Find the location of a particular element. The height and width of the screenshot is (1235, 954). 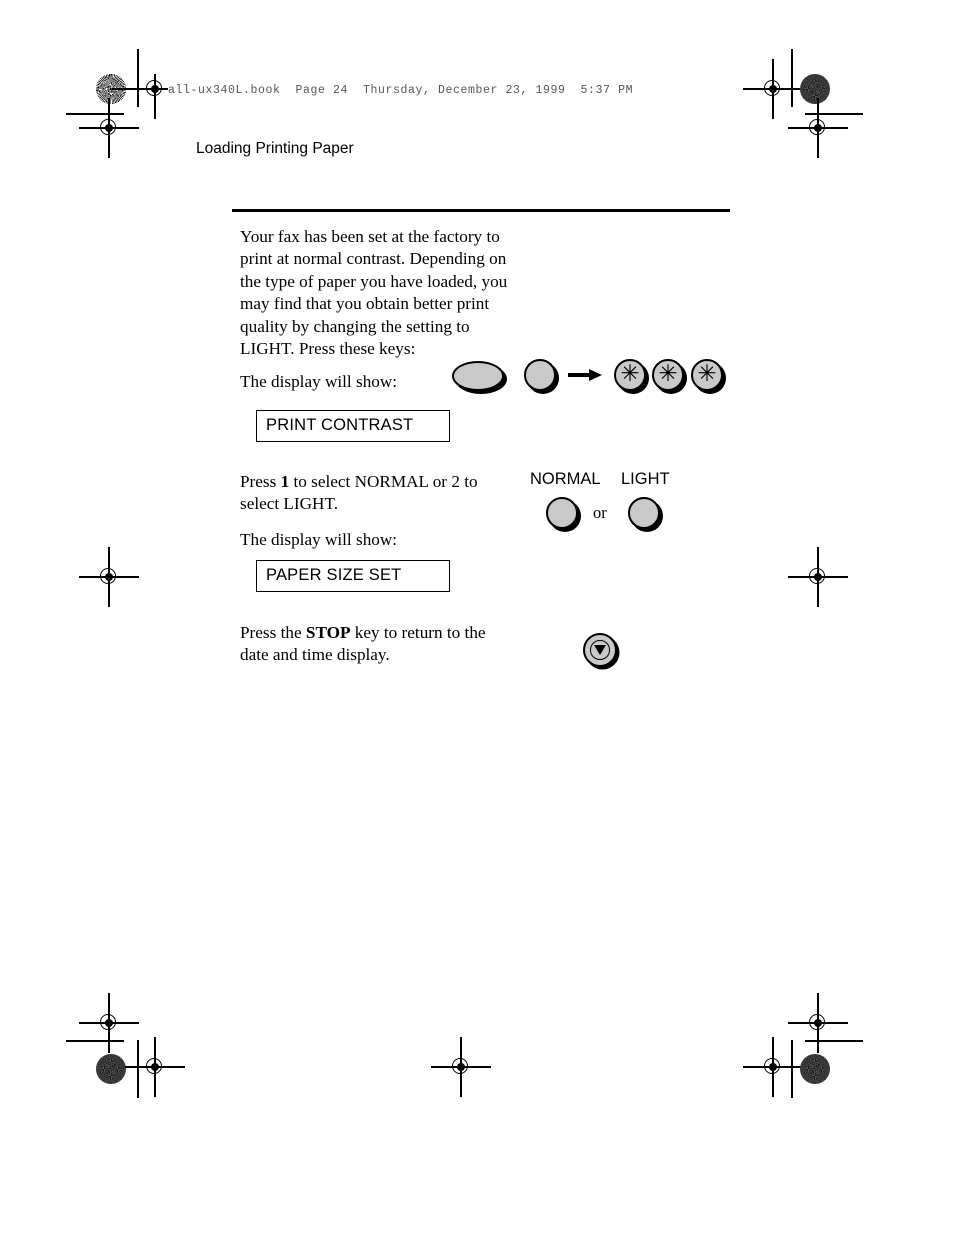

star-key-2: ✳ is located at coordinates (668, 375).